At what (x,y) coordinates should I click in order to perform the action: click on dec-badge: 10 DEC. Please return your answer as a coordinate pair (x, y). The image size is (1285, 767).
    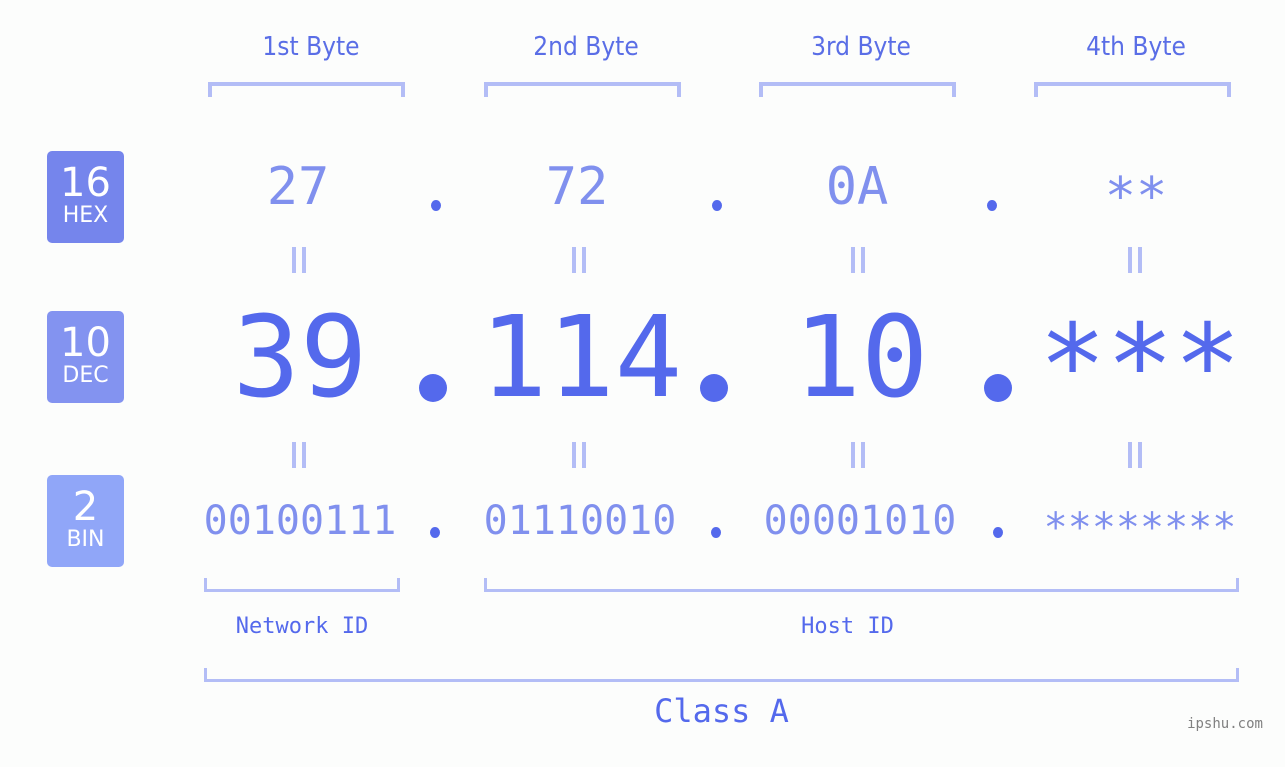
    Looking at the image, I should click on (85, 357).